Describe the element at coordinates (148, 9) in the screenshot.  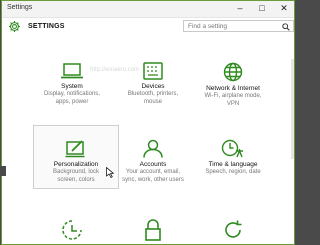
I see `title-bar: Settings – □ ✕` at that location.